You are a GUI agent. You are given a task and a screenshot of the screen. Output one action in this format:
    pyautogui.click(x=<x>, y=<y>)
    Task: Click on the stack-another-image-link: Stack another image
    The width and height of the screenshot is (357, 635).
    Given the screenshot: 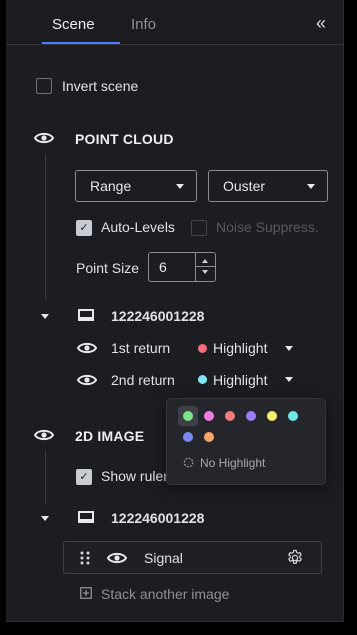 What is the action you would take?
    pyautogui.click(x=165, y=594)
    